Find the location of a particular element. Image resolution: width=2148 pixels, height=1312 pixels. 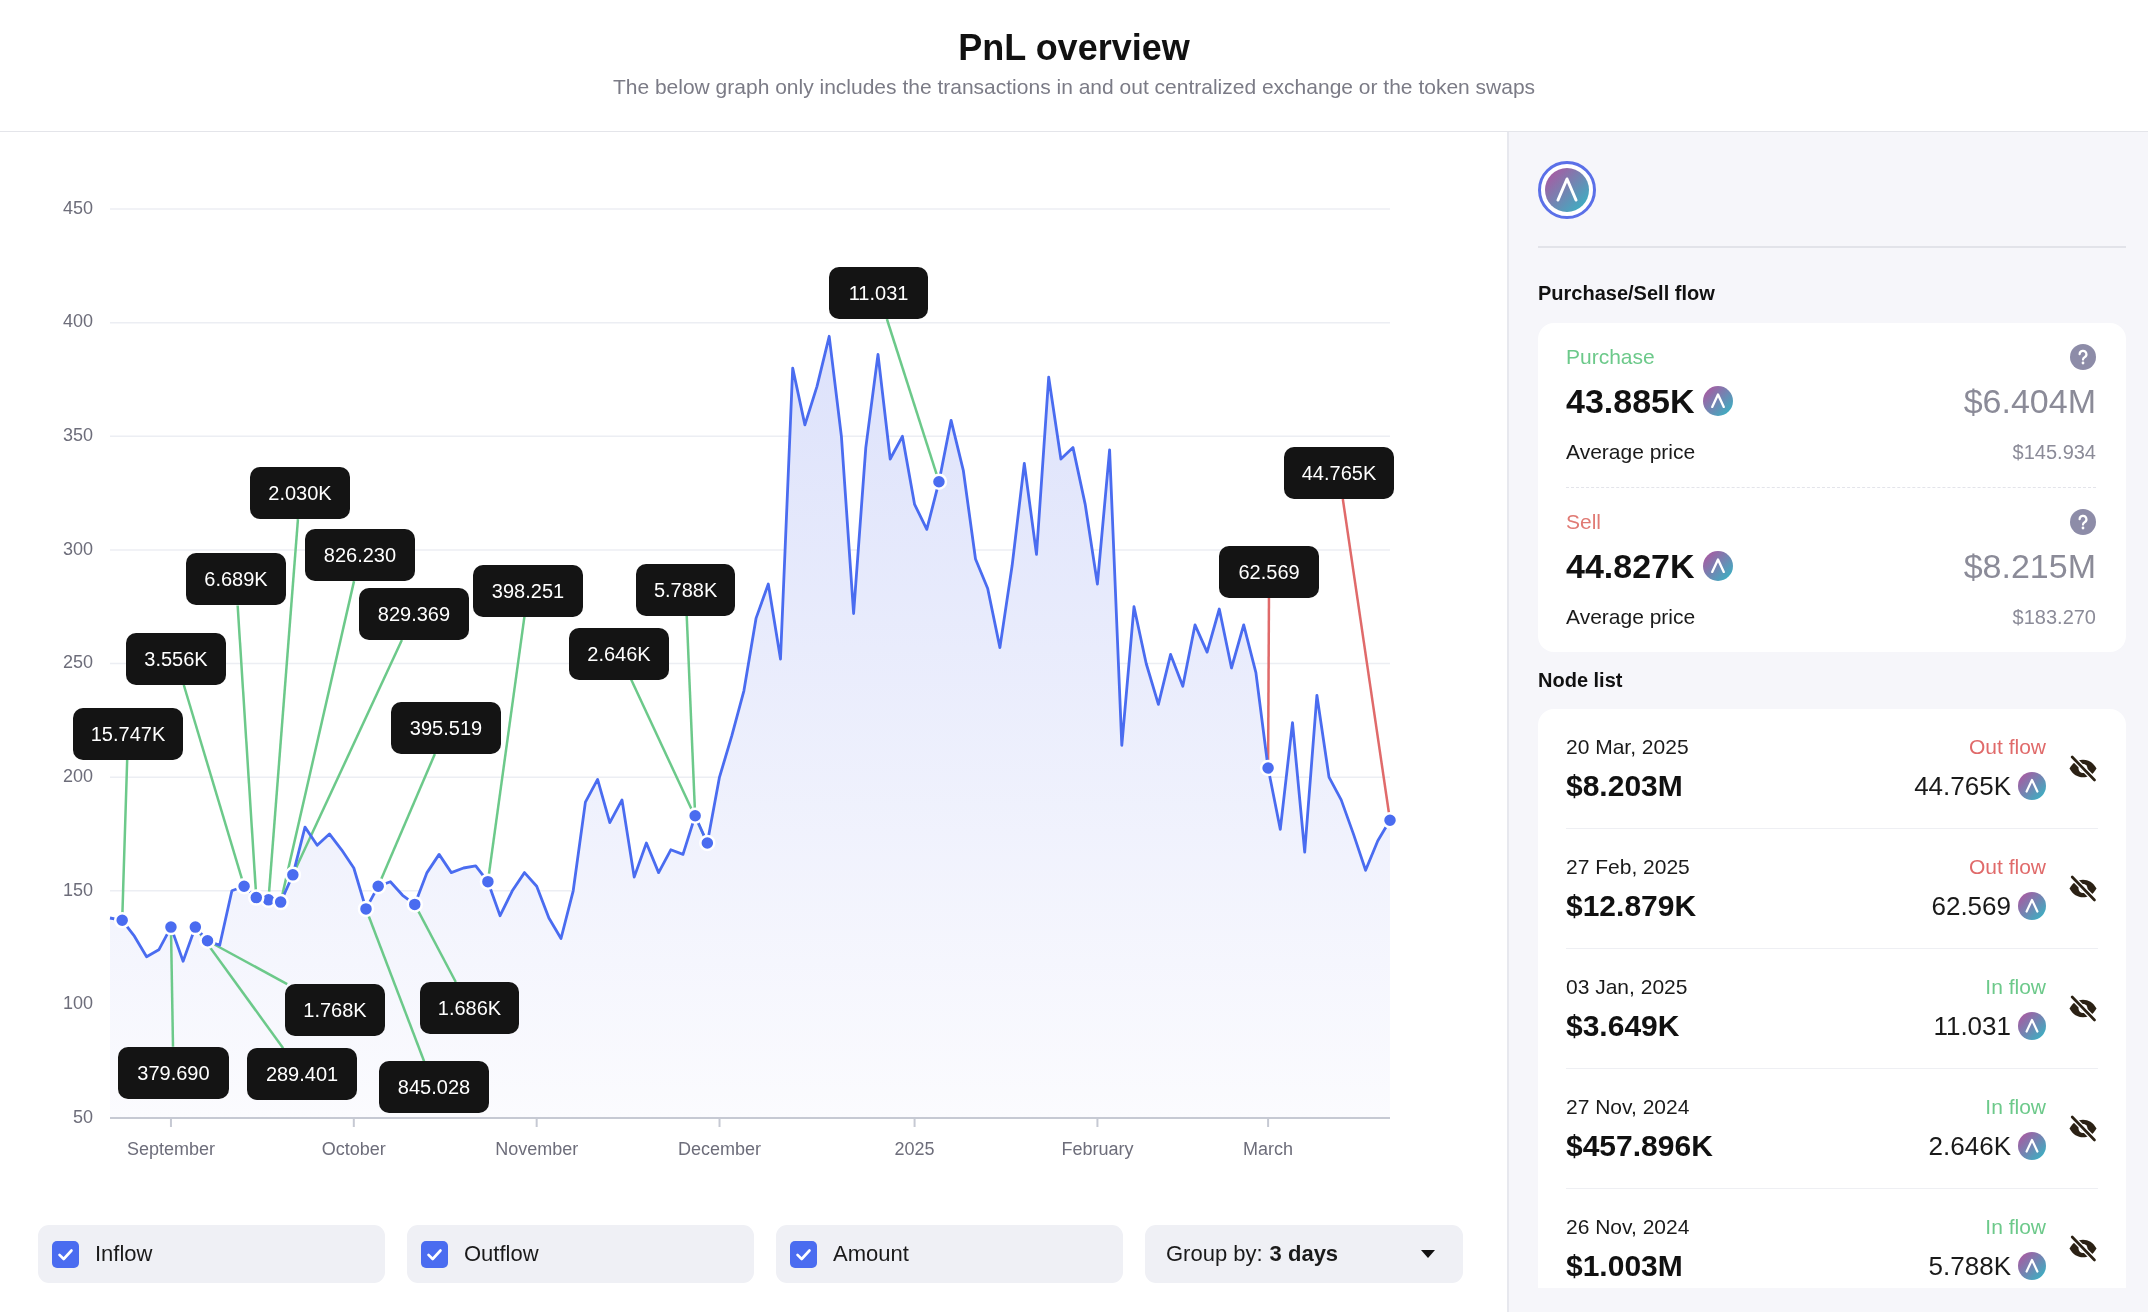

x-axis-label: November is located at coordinates (537, 1148).